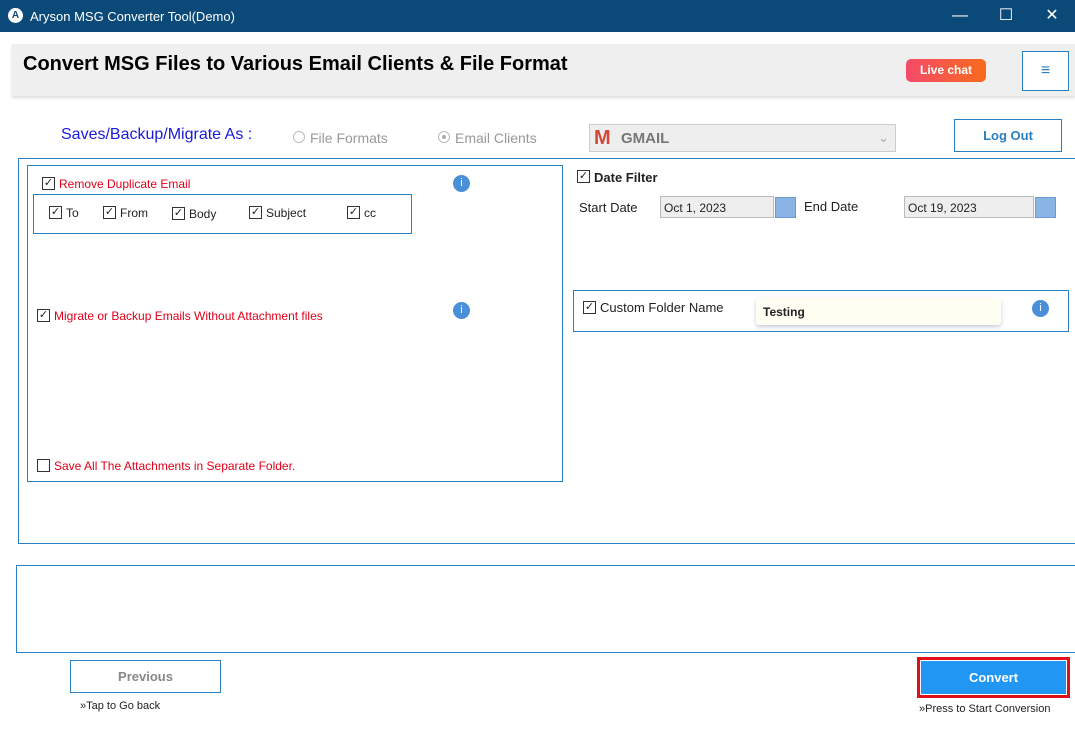 Image resolution: width=1075 pixels, height=734 pixels. Describe the element at coordinates (444, 137) in the screenshot. I see `radio-email-clients` at that location.